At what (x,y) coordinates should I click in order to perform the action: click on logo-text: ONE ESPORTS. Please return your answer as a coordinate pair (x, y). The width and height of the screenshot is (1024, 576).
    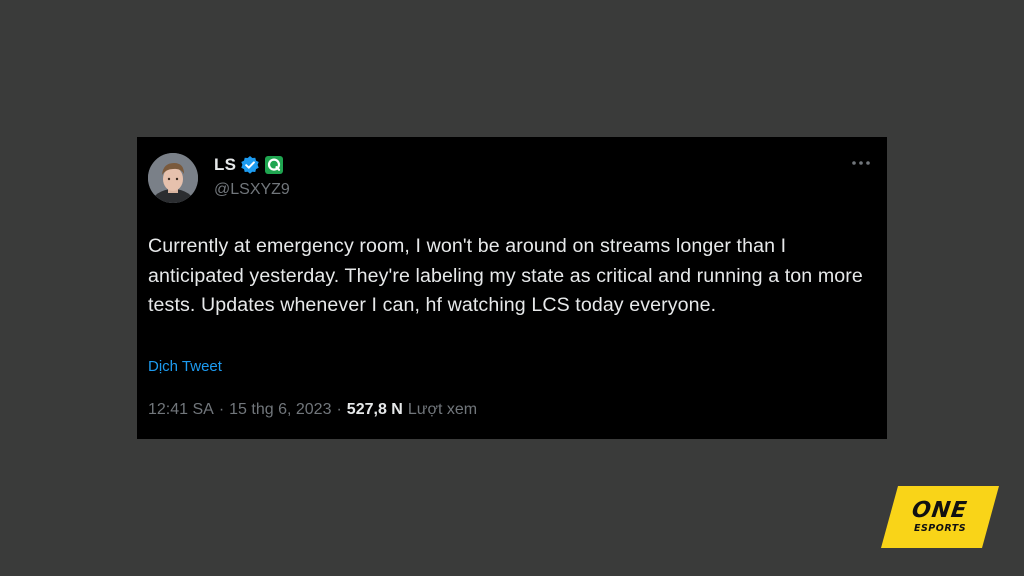
    Looking at the image, I should click on (940, 517).